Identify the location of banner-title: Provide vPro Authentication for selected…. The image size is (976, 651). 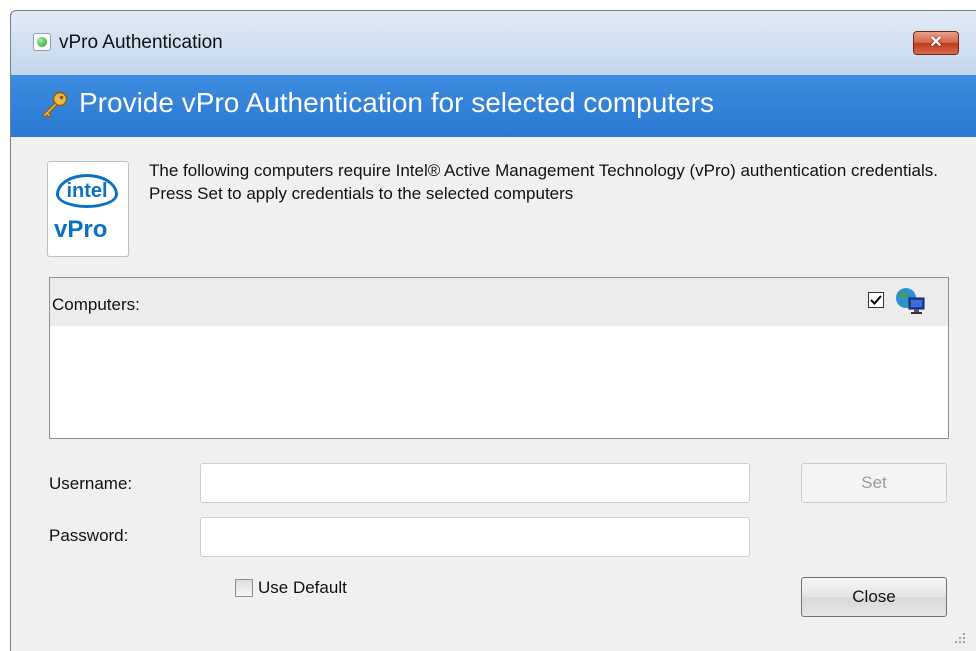
(397, 102).